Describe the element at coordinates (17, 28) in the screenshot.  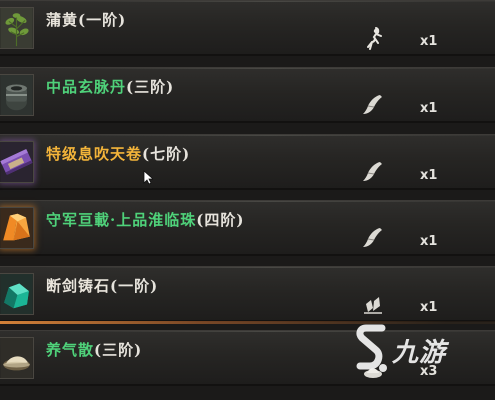
I see `herb-plant-icon` at that location.